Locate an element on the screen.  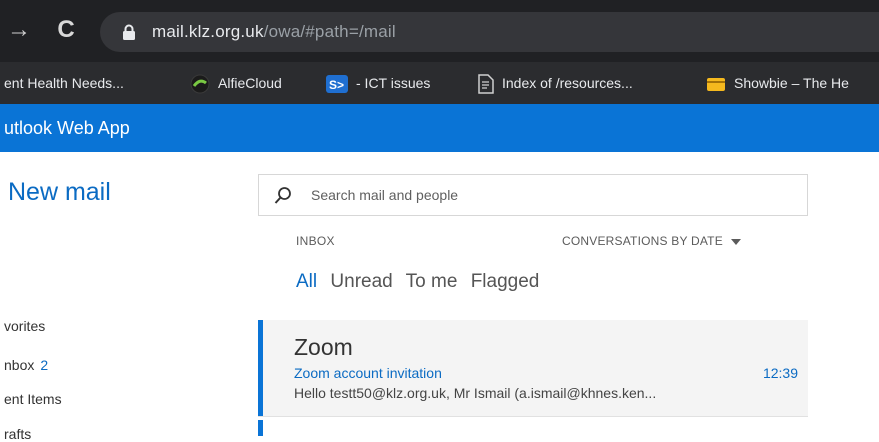
address-url: mail.klz.org.uk/owa/#path=/mail is located at coordinates (274, 32).